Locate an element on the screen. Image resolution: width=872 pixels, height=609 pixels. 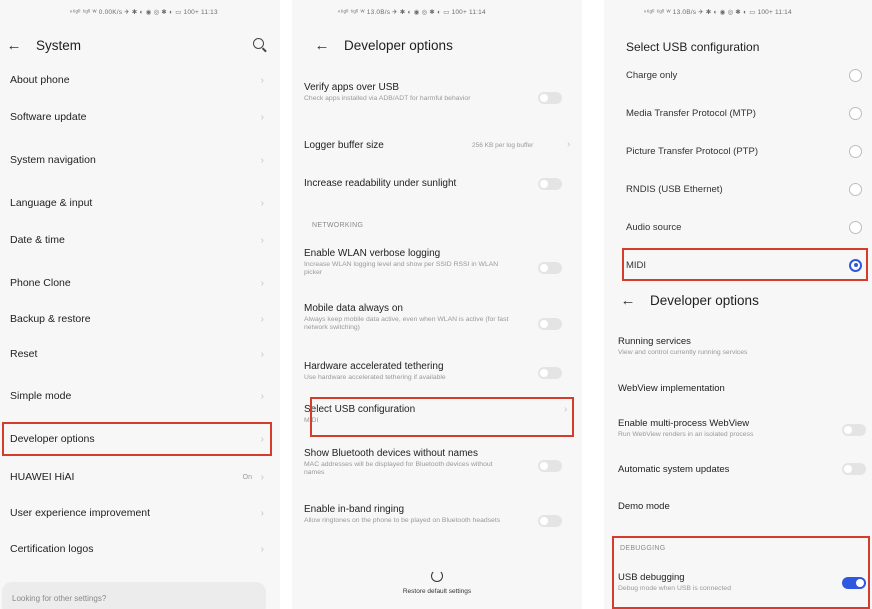
auto-update-toggle is located at coordinates (854, 469).